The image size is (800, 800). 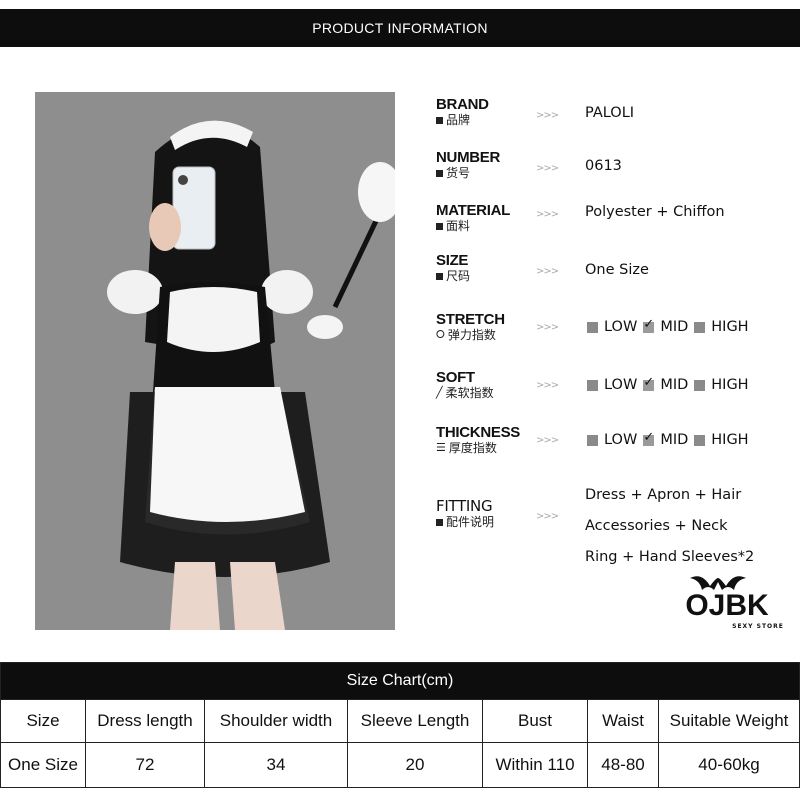 I want to click on spec-label: BRAND 品牌, so click(x=462, y=112).